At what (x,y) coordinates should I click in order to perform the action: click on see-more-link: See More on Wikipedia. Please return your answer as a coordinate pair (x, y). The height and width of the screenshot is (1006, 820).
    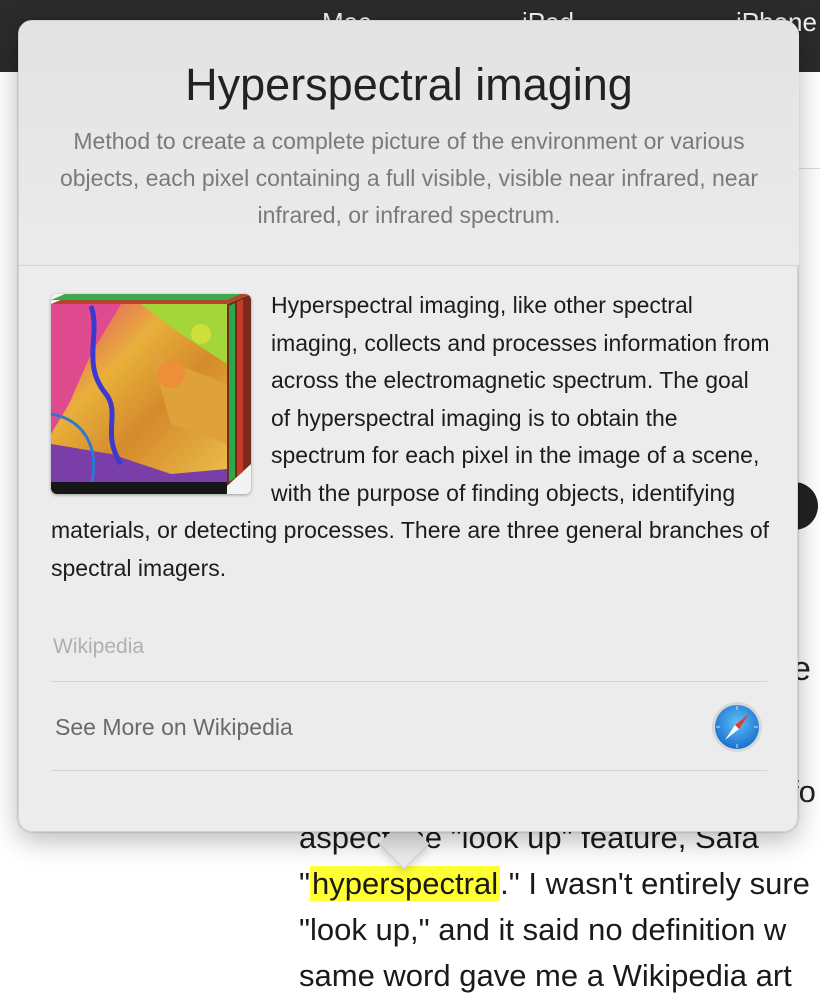
    Looking at the image, I should click on (174, 727).